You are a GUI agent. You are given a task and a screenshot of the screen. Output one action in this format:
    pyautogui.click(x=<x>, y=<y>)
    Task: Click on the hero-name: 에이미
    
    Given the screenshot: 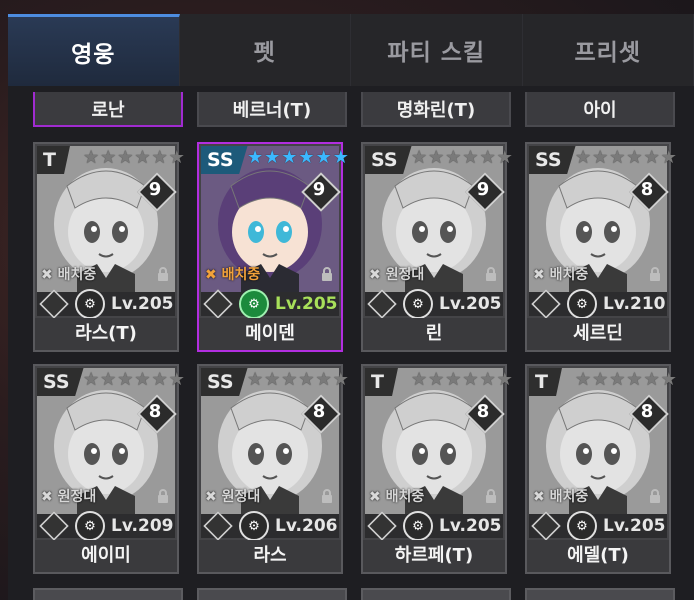 What is the action you would take?
    pyautogui.click(x=106, y=556)
    